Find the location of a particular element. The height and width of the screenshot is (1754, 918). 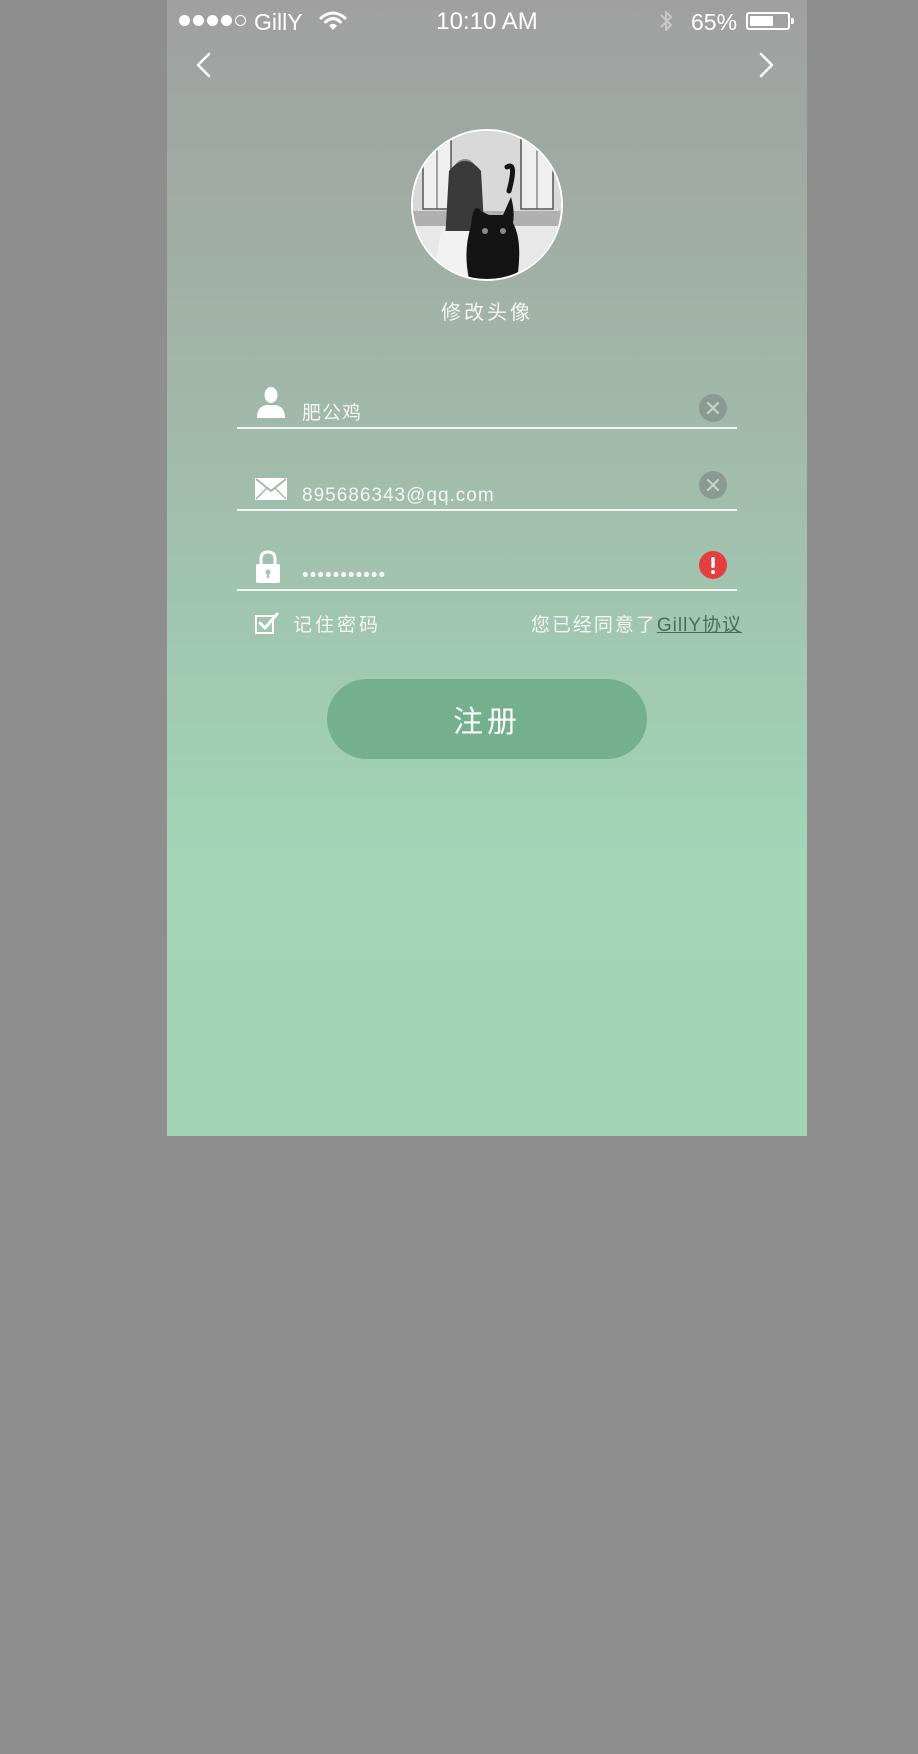

agreement-link: GillY协议 is located at coordinates (699, 625).